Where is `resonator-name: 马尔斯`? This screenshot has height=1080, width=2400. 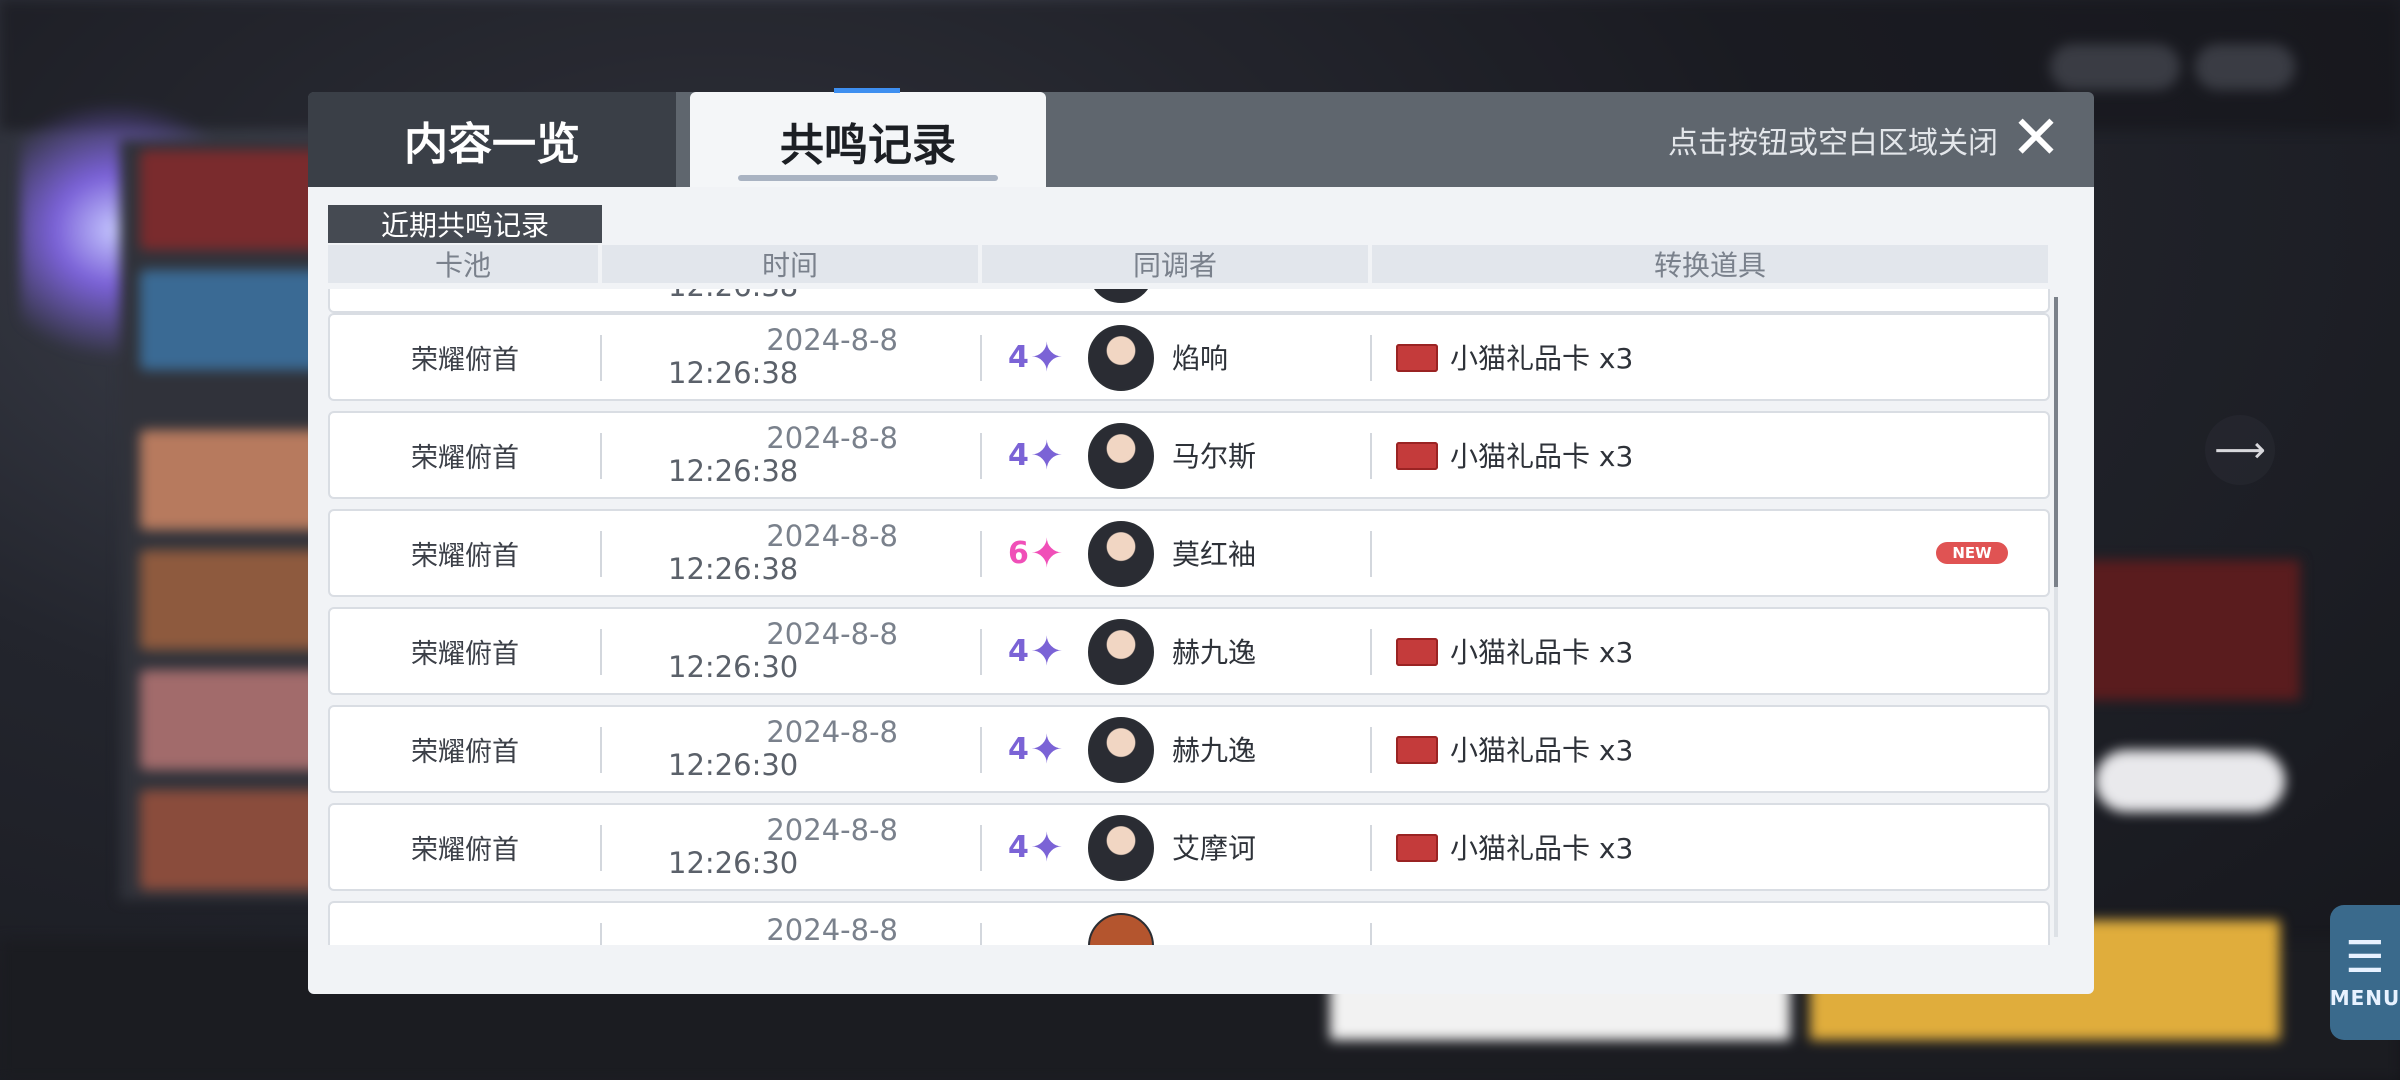 resonator-name: 马尔斯 is located at coordinates (1214, 456).